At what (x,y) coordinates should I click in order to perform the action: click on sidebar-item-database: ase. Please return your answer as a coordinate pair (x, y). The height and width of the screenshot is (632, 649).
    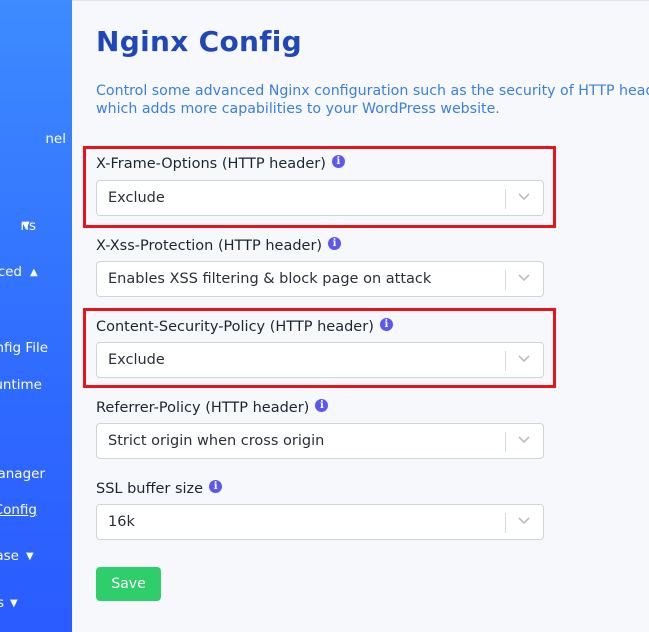
    Looking at the image, I should click on (9, 556).